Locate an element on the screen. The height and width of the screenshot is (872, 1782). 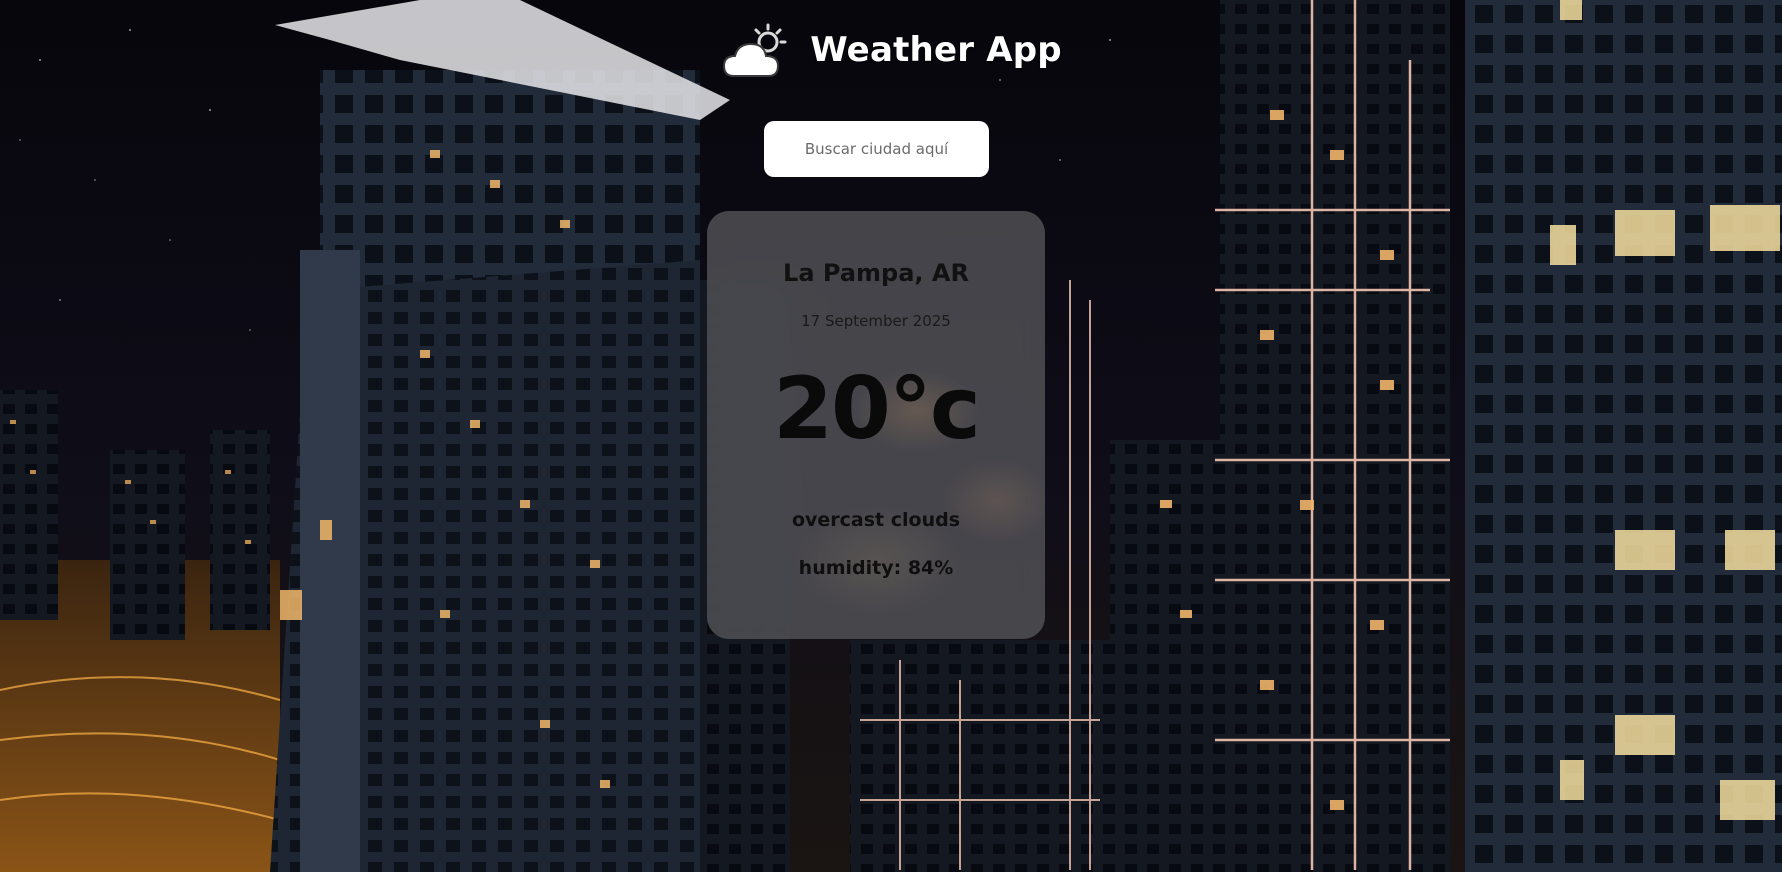
city-name: La Pampa, AR is located at coordinates (876, 273).